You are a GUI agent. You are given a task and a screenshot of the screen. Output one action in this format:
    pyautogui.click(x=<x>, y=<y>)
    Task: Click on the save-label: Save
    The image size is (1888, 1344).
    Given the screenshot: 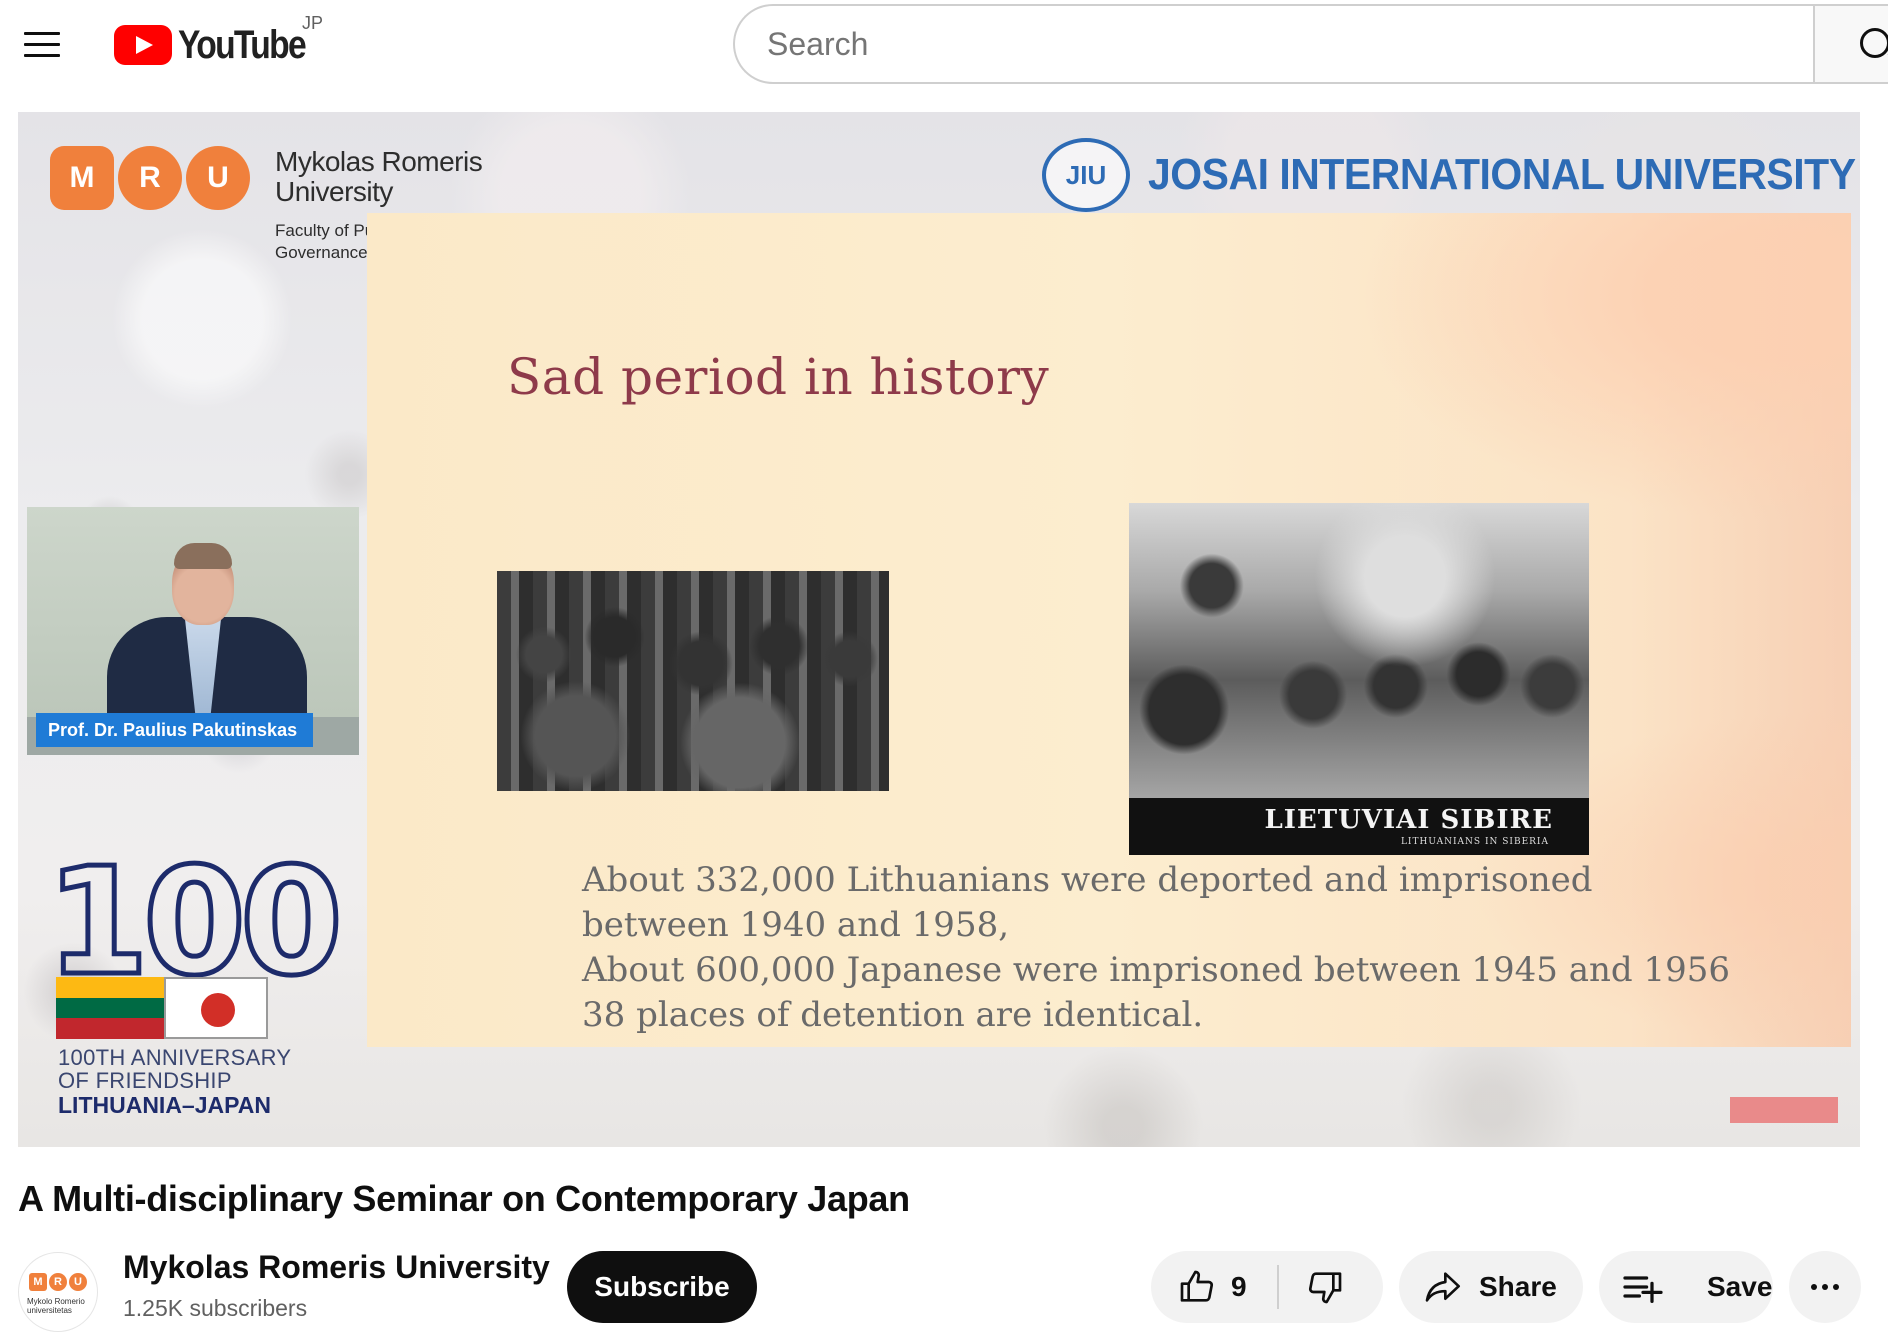 What is the action you would take?
    pyautogui.click(x=1740, y=1286)
    